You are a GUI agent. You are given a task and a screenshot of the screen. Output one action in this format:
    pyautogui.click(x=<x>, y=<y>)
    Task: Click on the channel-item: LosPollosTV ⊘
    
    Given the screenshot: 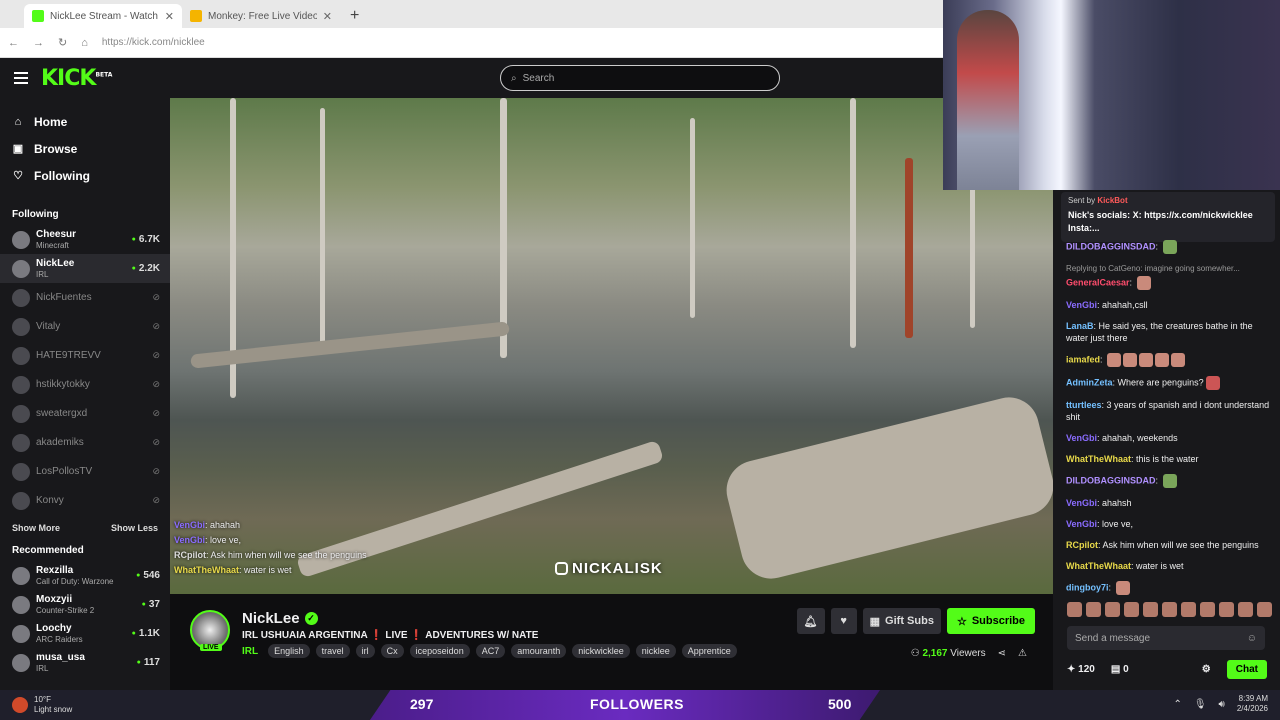 What is the action you would take?
    pyautogui.click(x=85, y=471)
    